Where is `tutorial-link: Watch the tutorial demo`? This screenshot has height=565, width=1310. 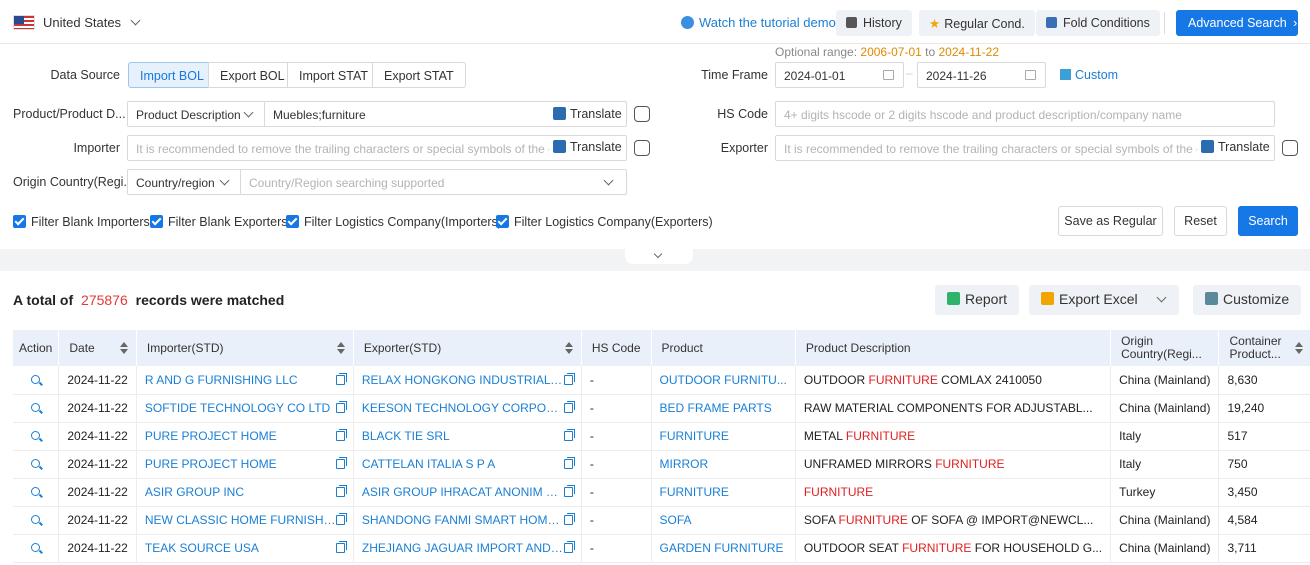 tutorial-link: Watch the tutorial demo is located at coordinates (758, 22).